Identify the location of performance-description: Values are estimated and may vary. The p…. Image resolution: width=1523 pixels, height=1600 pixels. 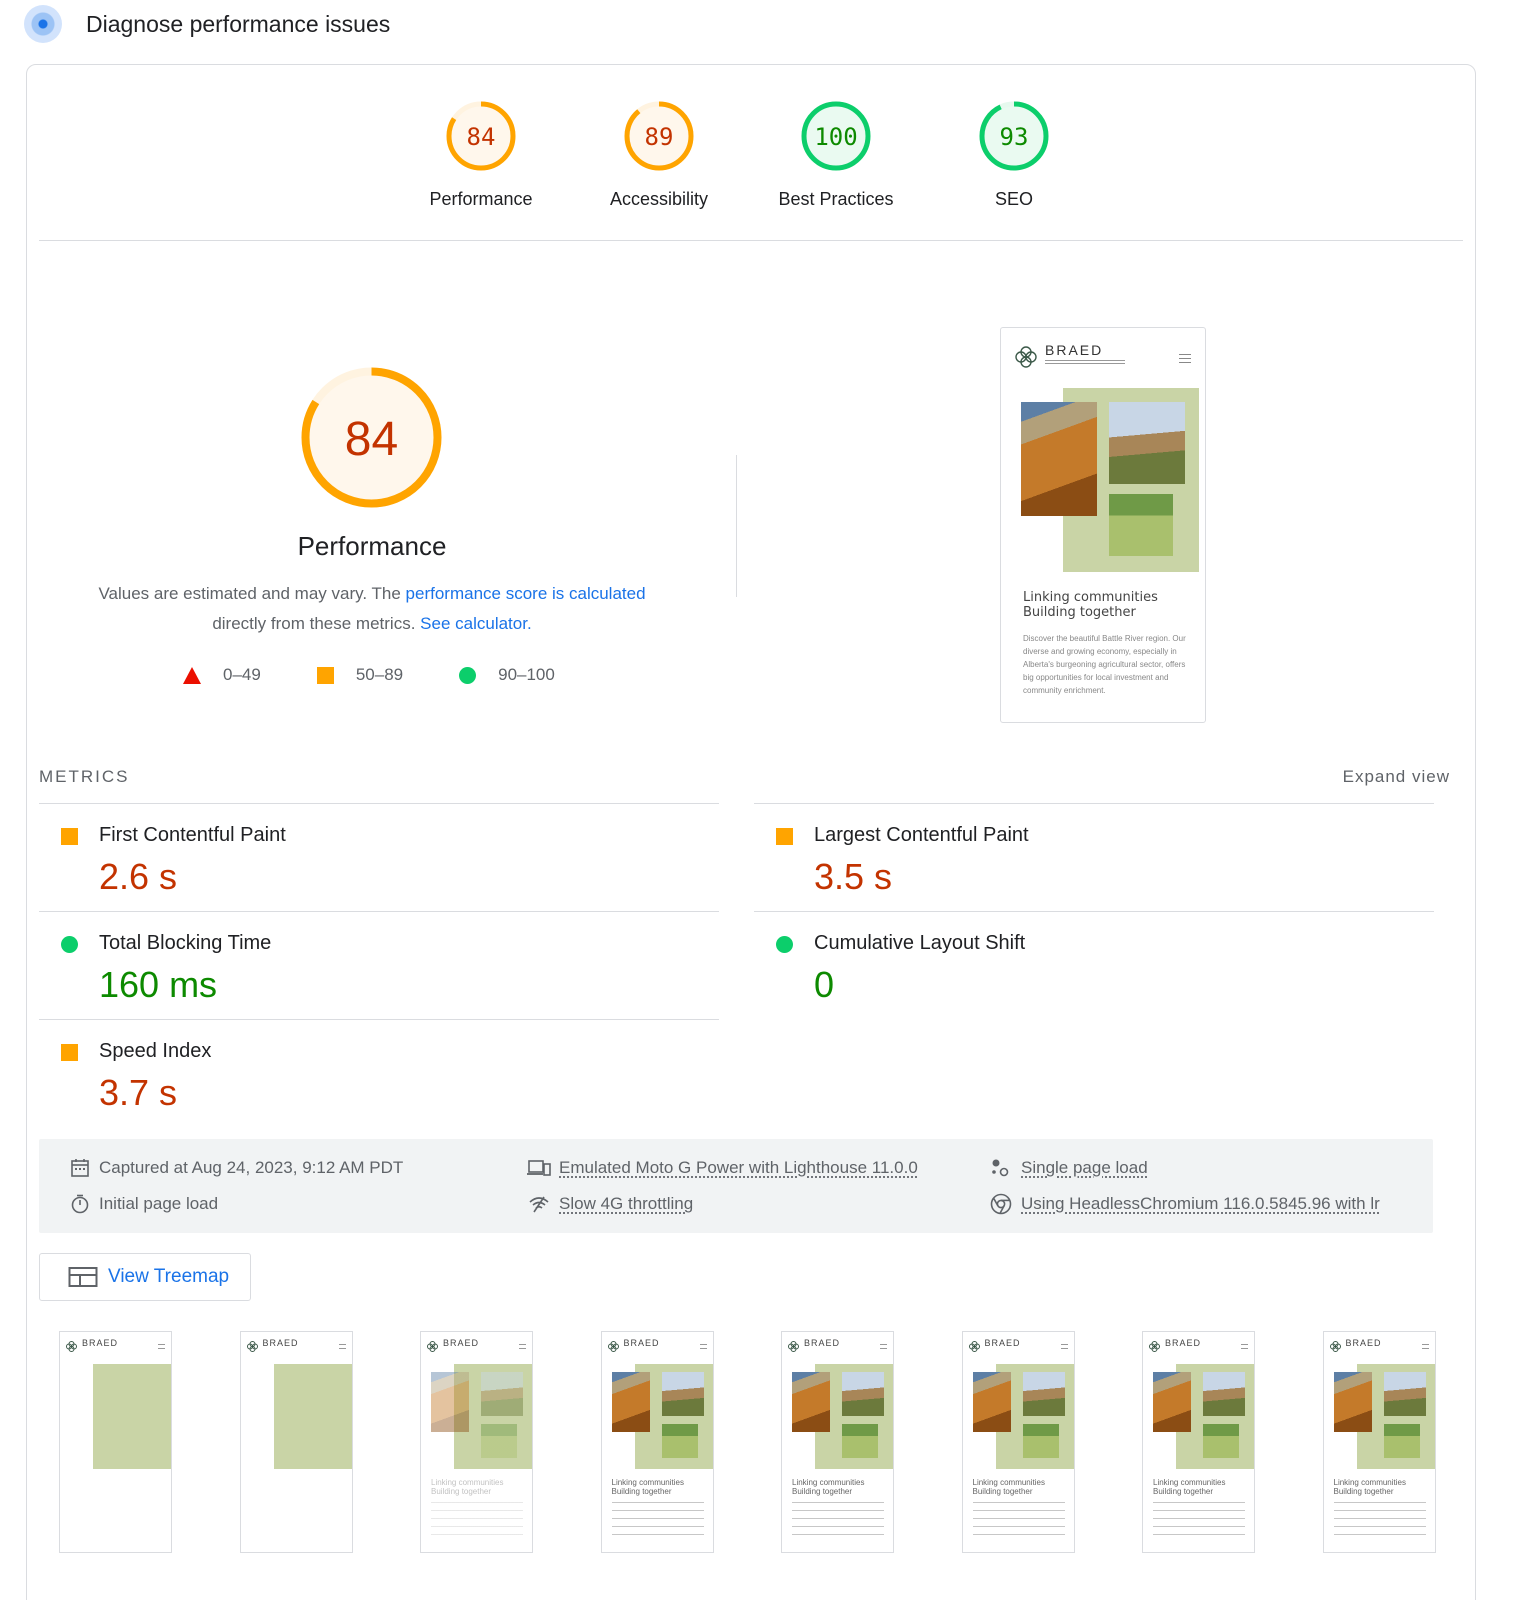
(372, 609).